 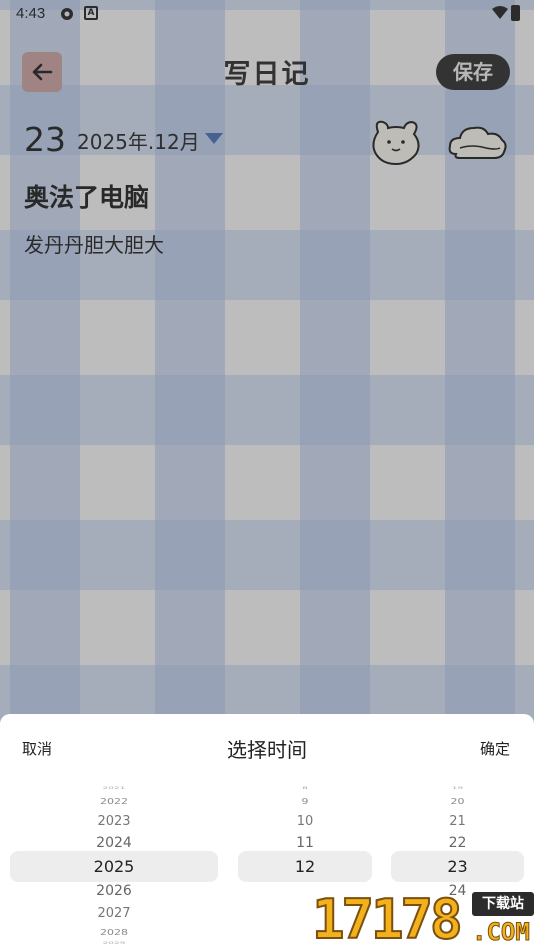 I want to click on confirm-button: 确定, so click(x=495, y=748).